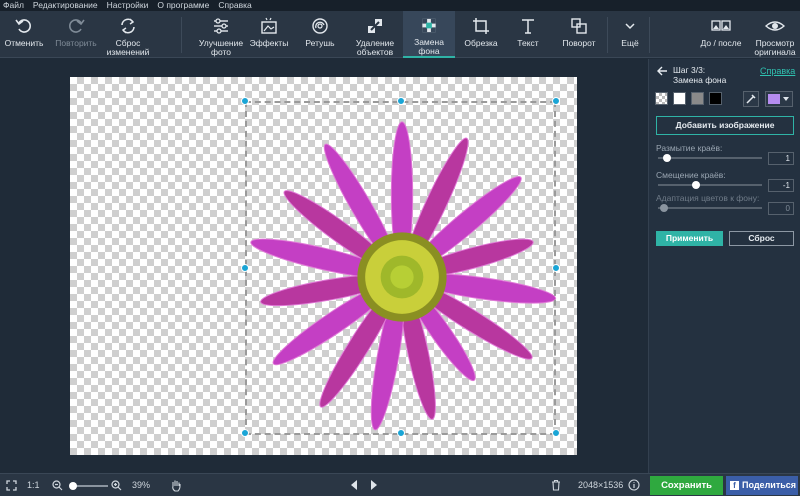  Describe the element at coordinates (775, 47) in the screenshot. I see `view-original-label: Просмотр оригинала` at that location.